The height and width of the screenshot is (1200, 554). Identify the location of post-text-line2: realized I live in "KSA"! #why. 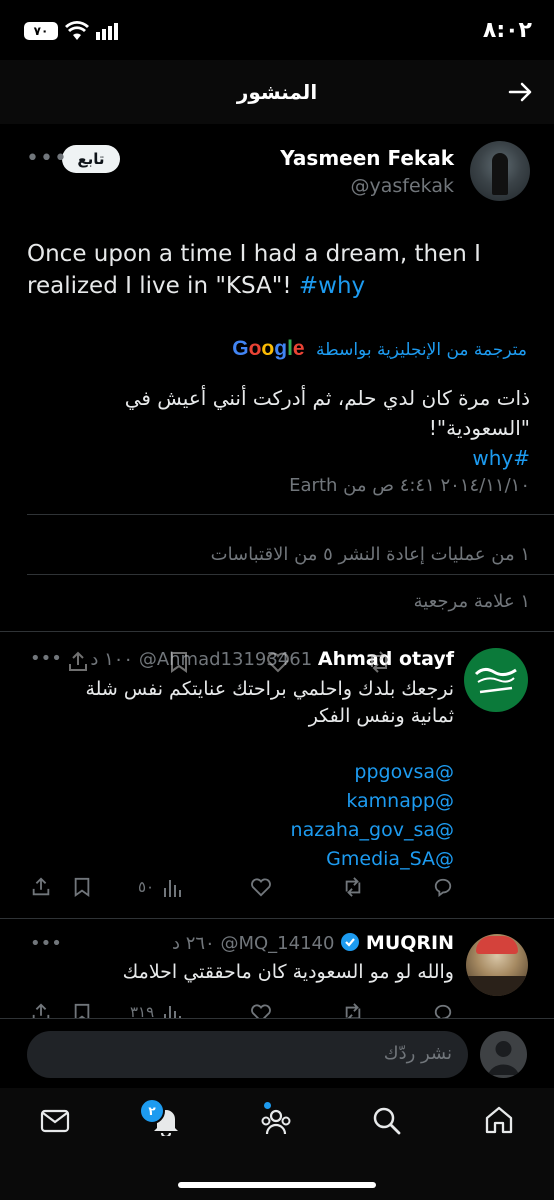
(277, 286).